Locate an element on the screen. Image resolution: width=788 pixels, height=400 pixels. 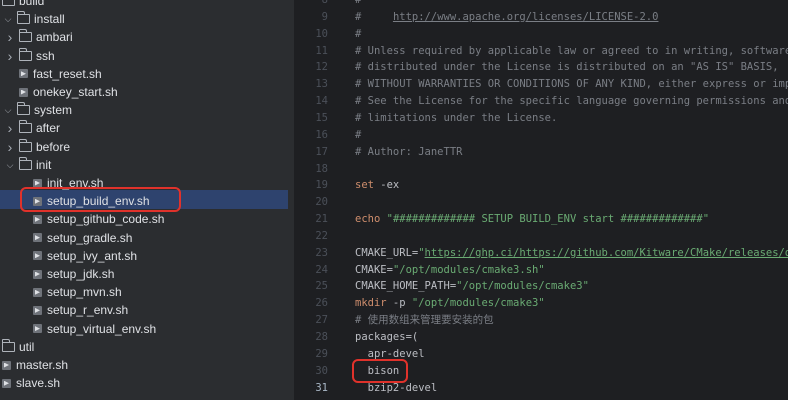
code-token: -ex is located at coordinates (386, 185).